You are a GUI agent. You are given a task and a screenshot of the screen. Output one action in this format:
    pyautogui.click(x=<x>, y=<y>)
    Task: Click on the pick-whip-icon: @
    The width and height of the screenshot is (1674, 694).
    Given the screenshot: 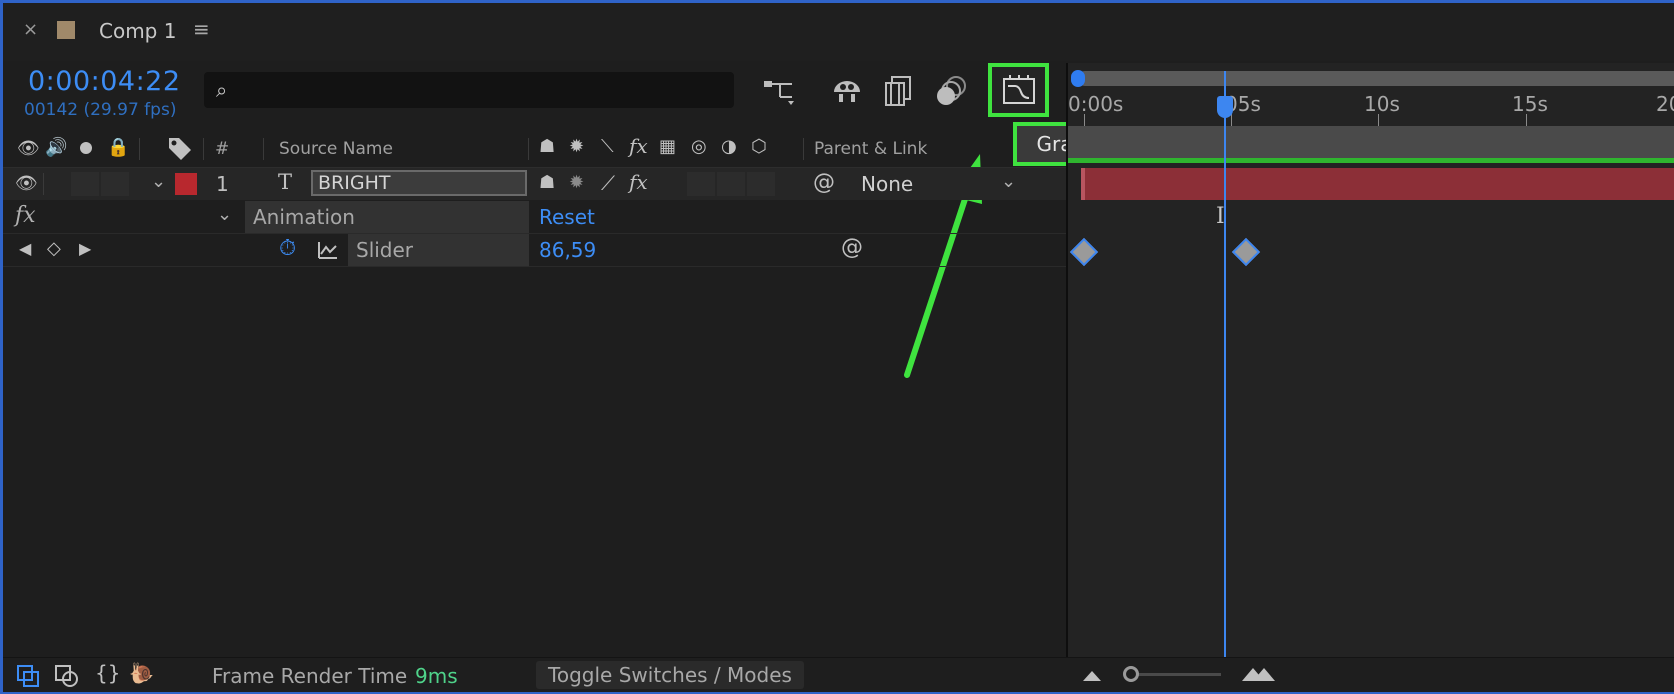 What is the action you would take?
    pyautogui.click(x=824, y=182)
    